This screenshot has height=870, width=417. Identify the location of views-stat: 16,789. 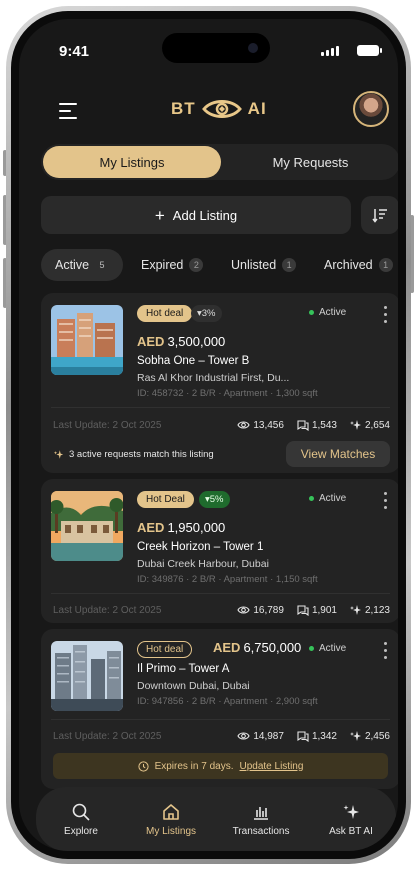
(260, 610).